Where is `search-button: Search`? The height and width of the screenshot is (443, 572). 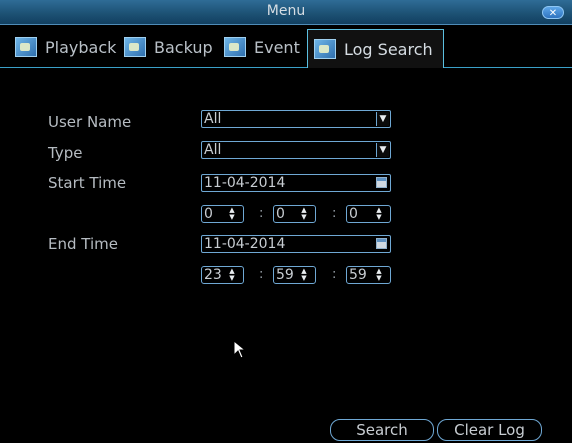 search-button: Search is located at coordinates (382, 430).